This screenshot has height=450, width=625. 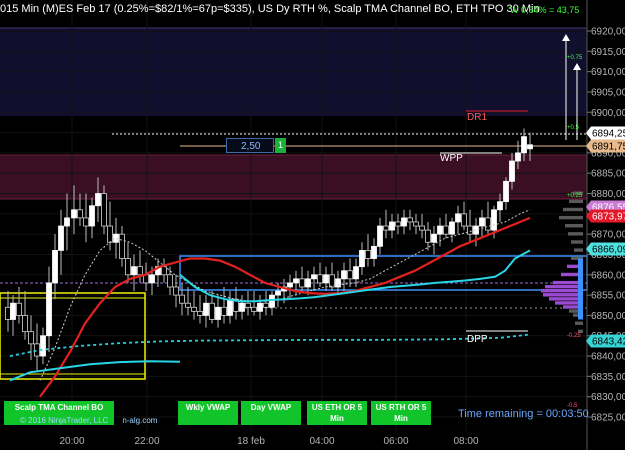 What do you see at coordinates (477, 339) in the screenshot?
I see `dpp-label: DPP` at bounding box center [477, 339].